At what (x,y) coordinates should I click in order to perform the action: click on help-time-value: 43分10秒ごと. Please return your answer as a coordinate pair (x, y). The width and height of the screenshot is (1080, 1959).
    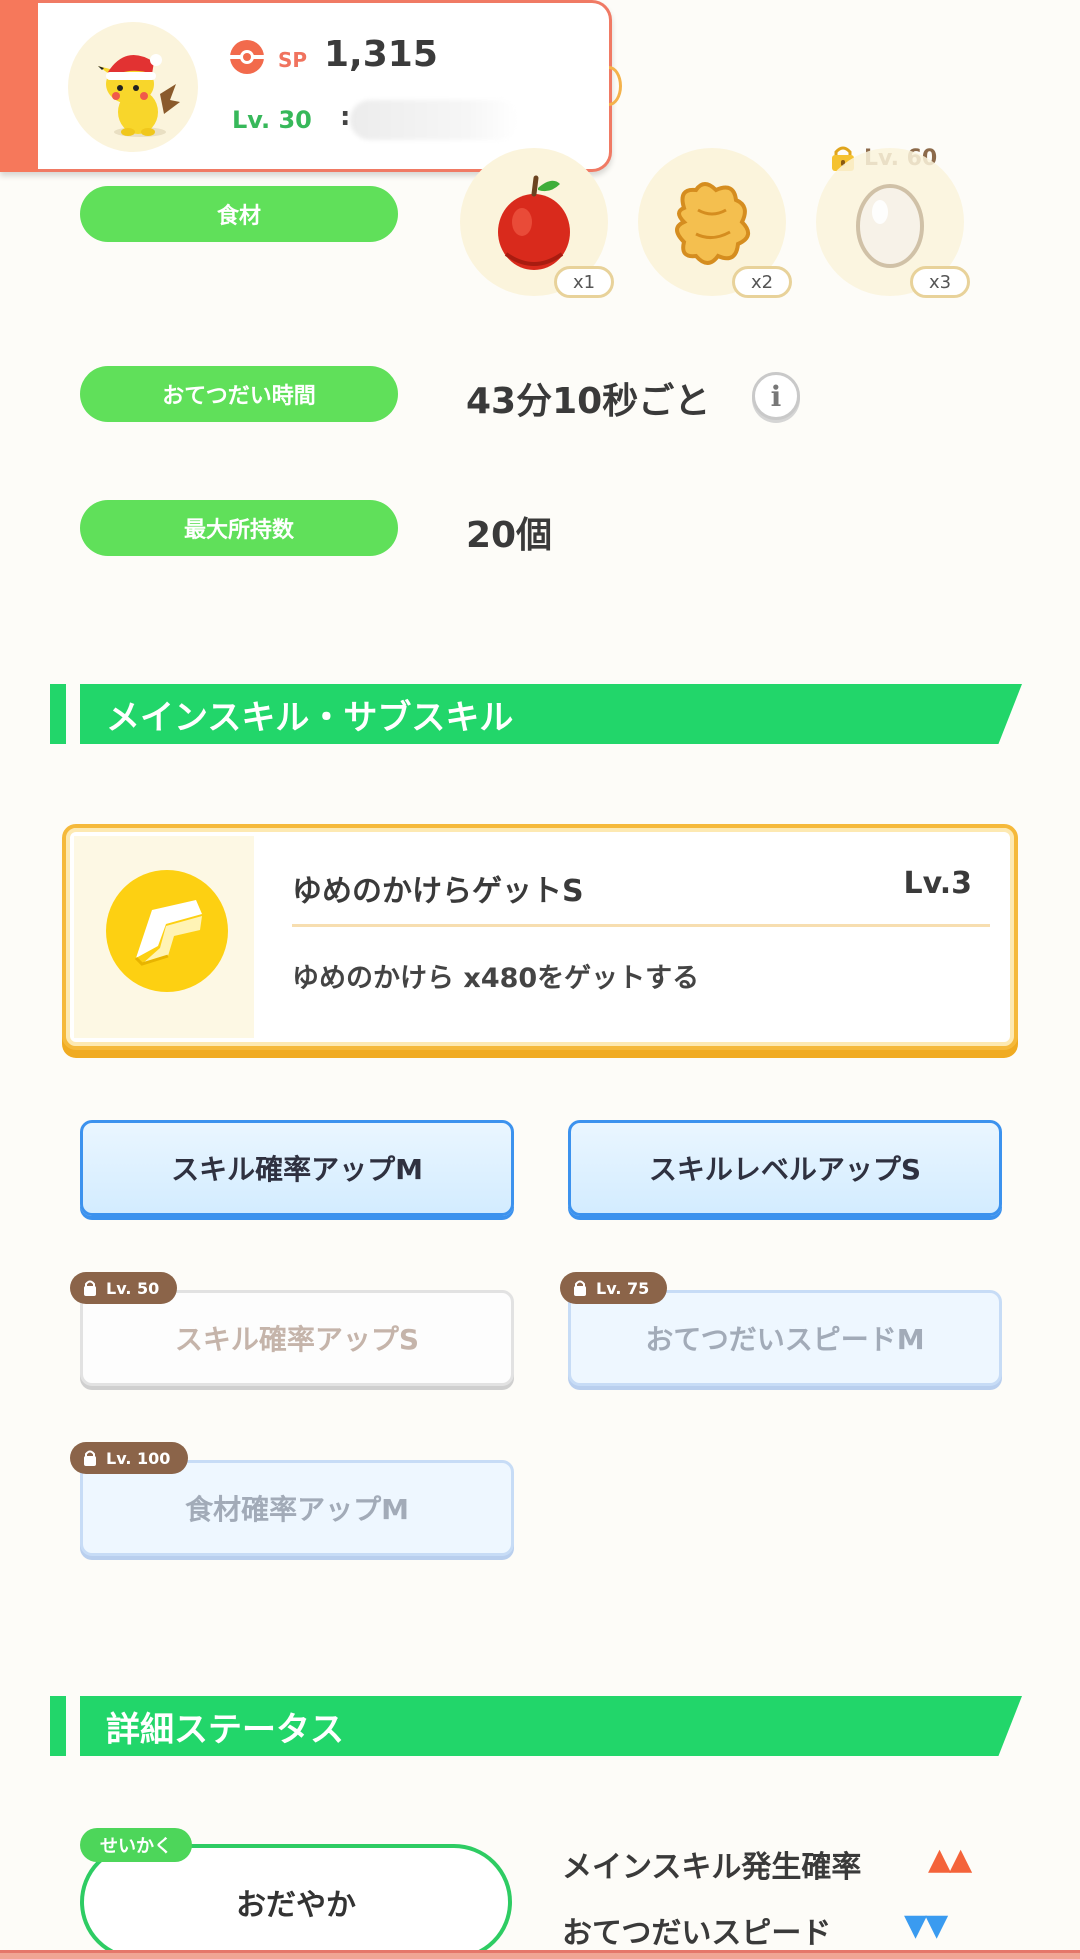
    Looking at the image, I should click on (588, 401).